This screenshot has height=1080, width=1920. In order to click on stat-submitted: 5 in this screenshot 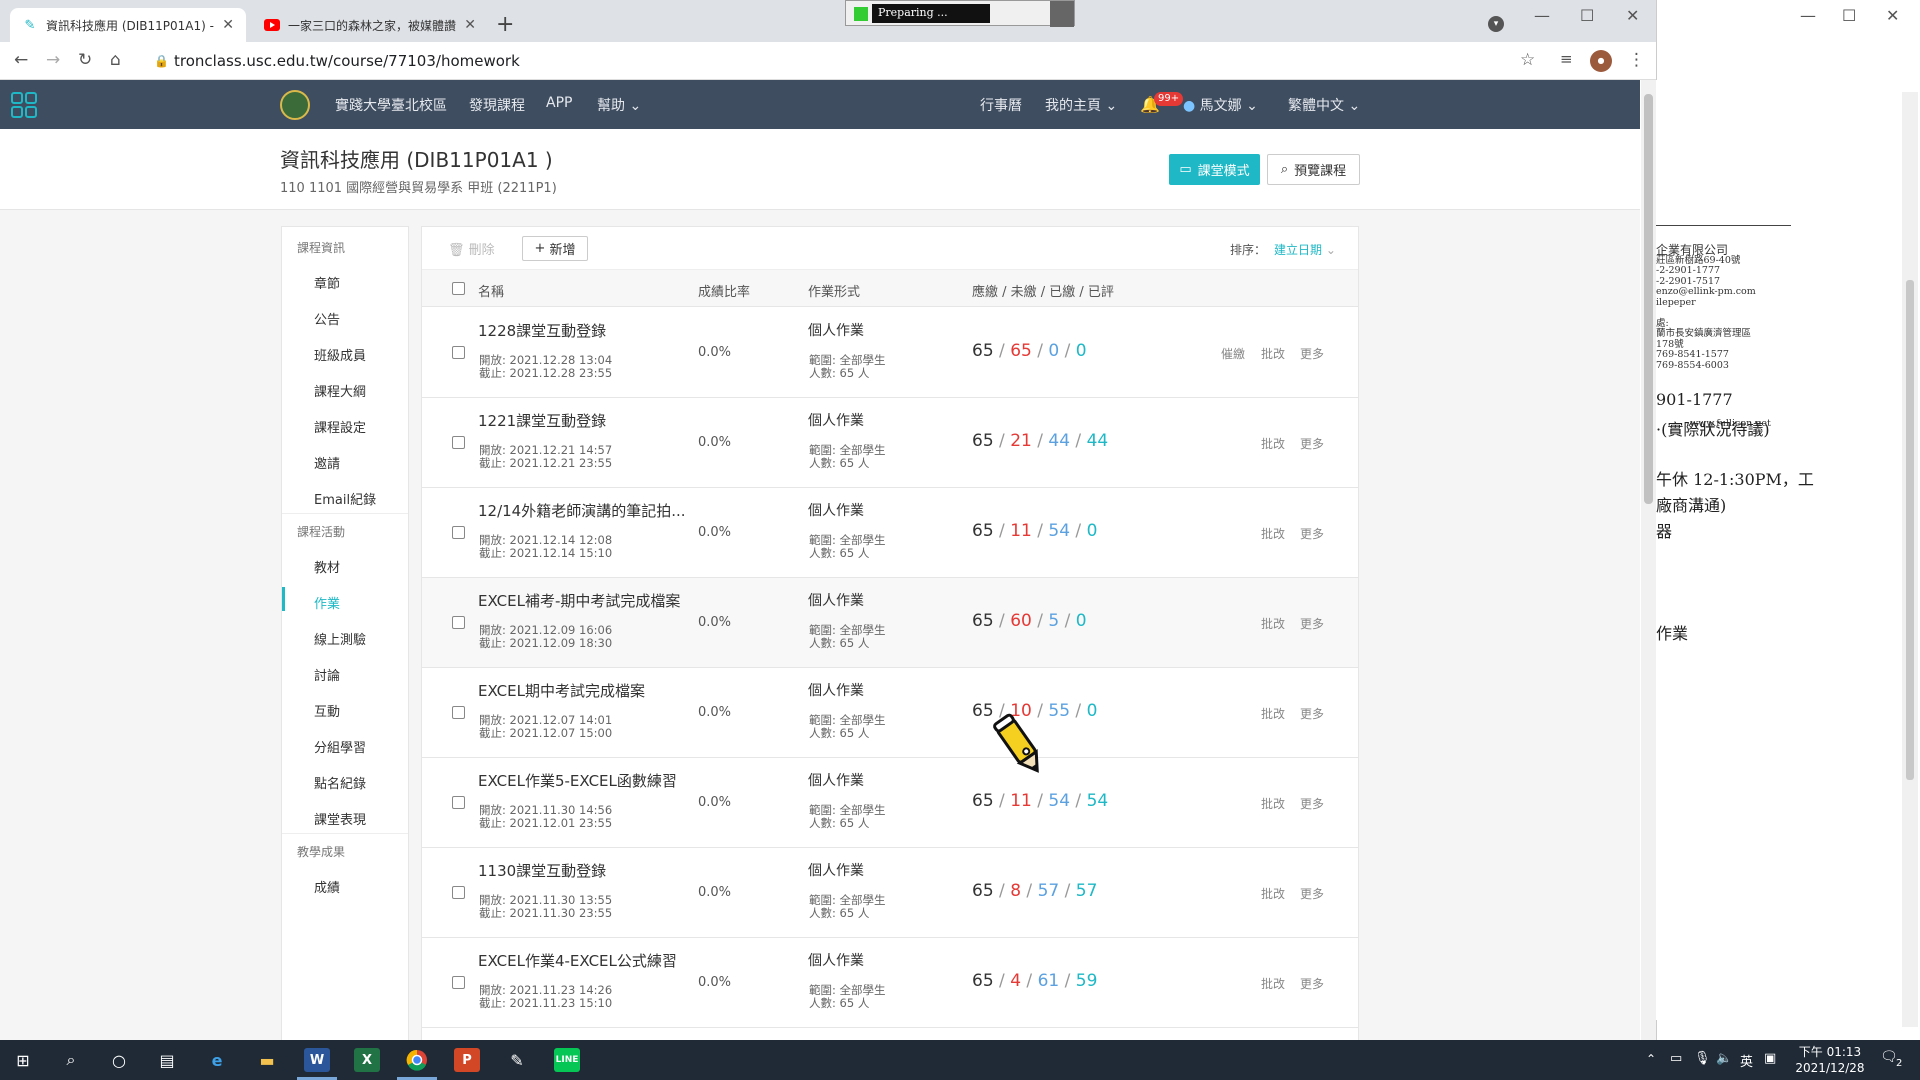, I will do `click(1053, 621)`.